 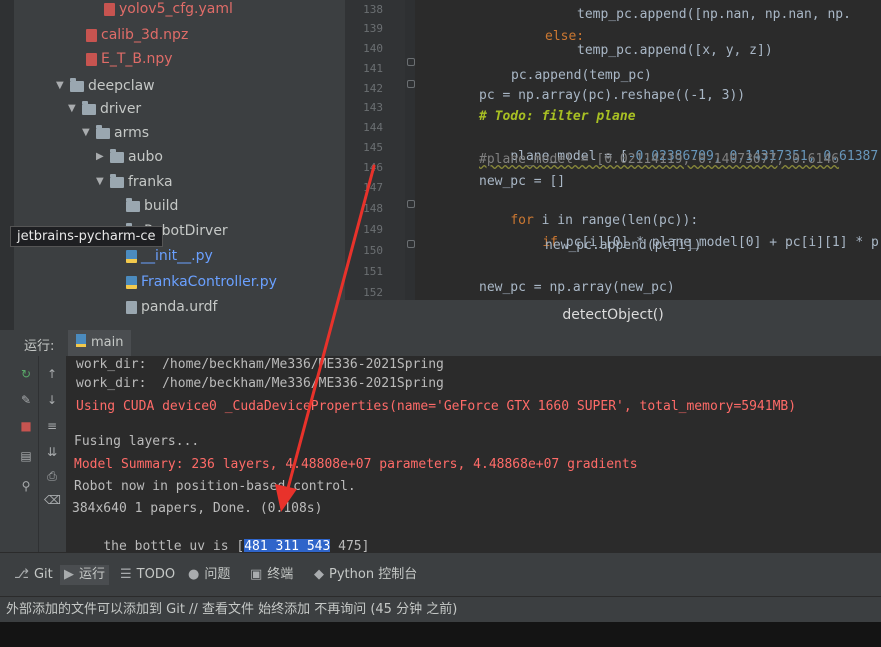 What do you see at coordinates (52, 426) in the screenshot?
I see `soft-wrap-icon: ≡` at bounding box center [52, 426].